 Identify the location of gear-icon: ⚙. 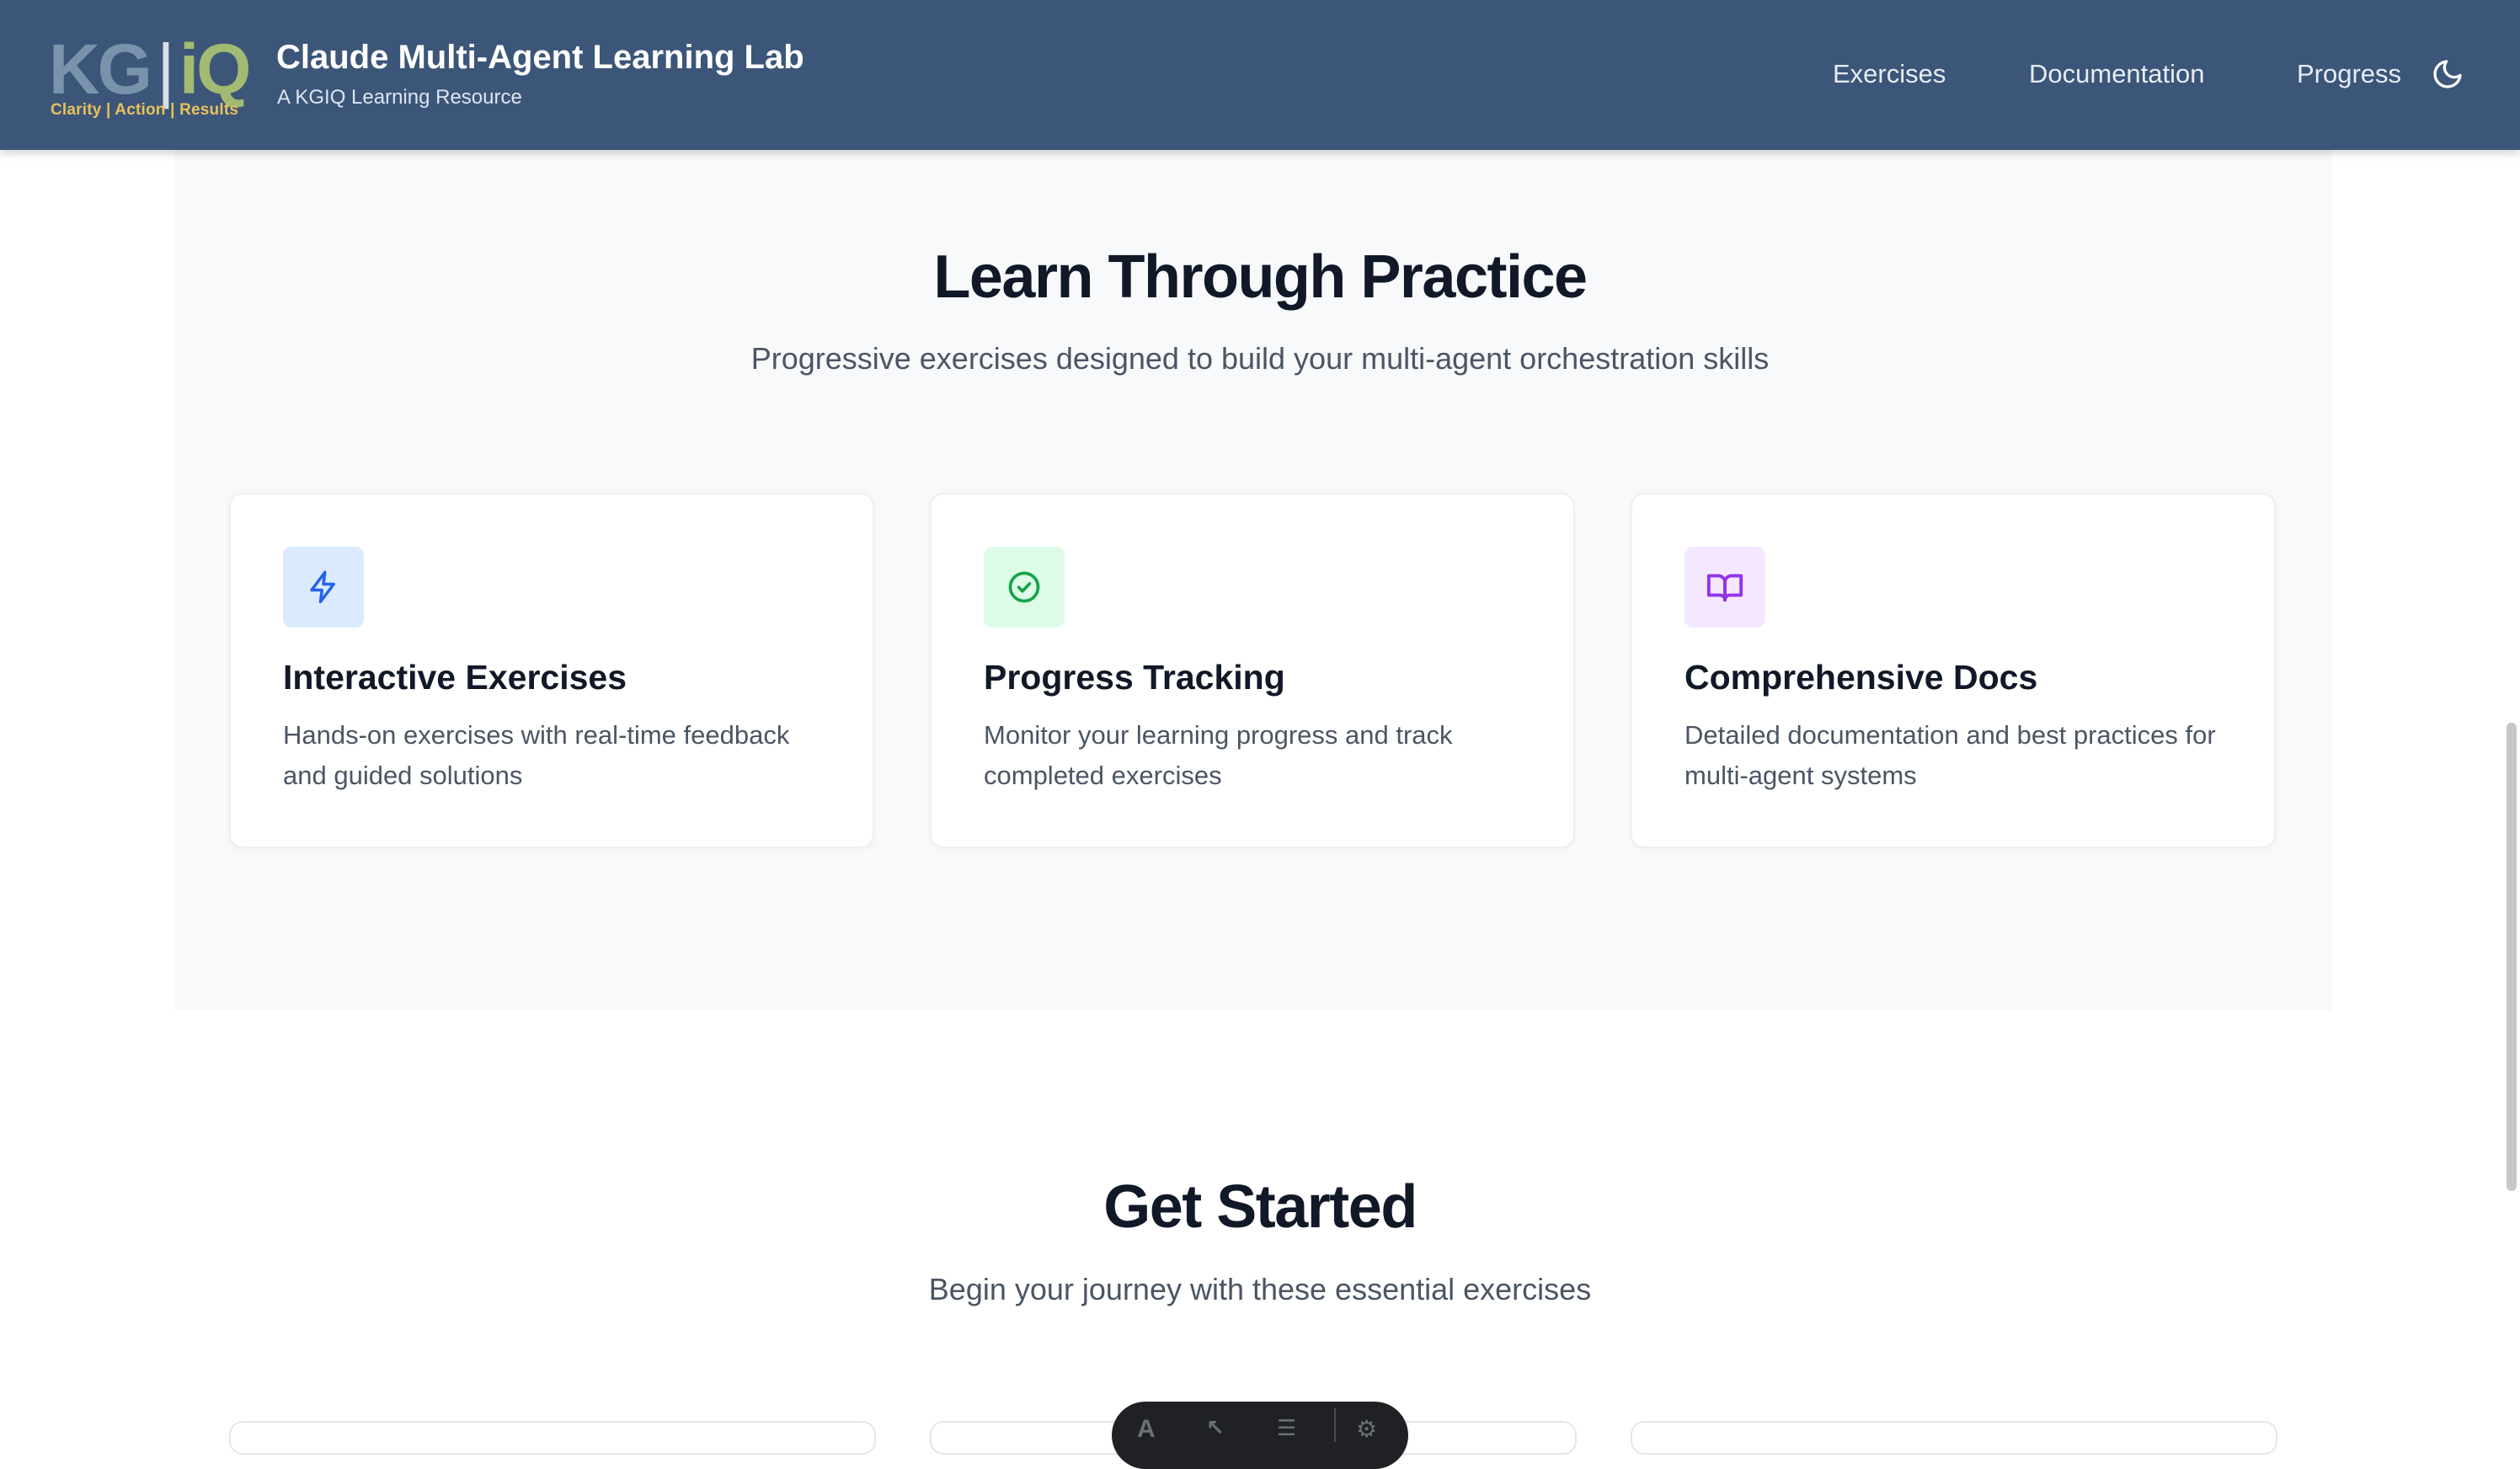
(1367, 1429).